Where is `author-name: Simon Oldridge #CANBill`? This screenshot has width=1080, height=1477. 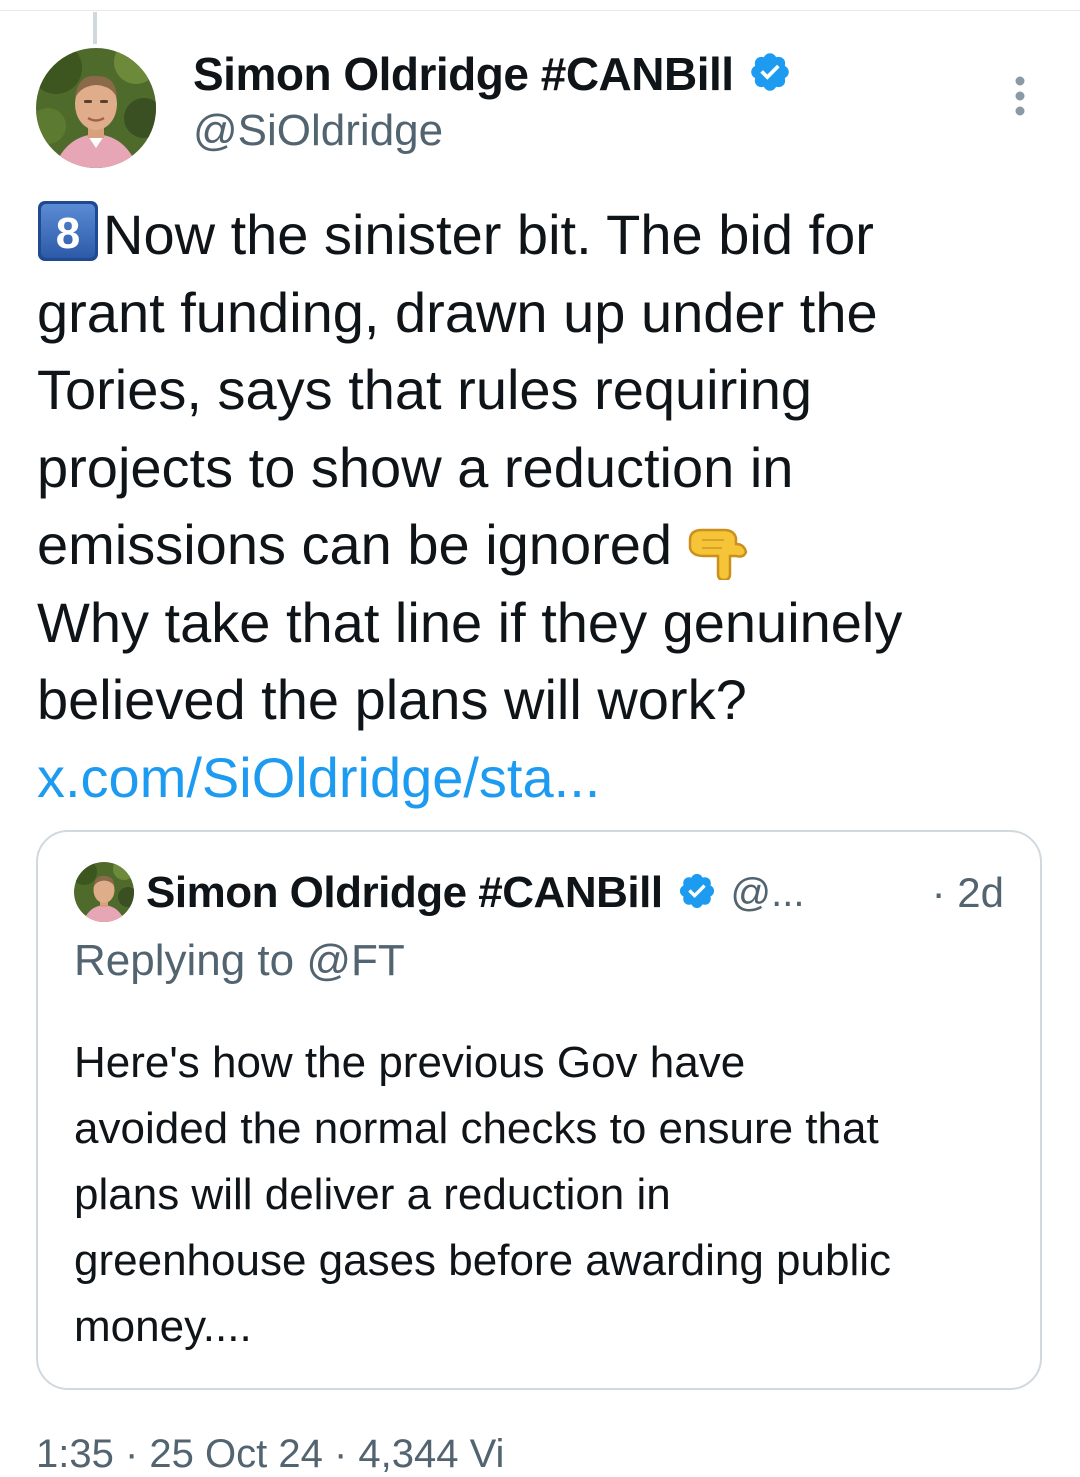 author-name: Simon Oldridge #CANBill is located at coordinates (463, 74).